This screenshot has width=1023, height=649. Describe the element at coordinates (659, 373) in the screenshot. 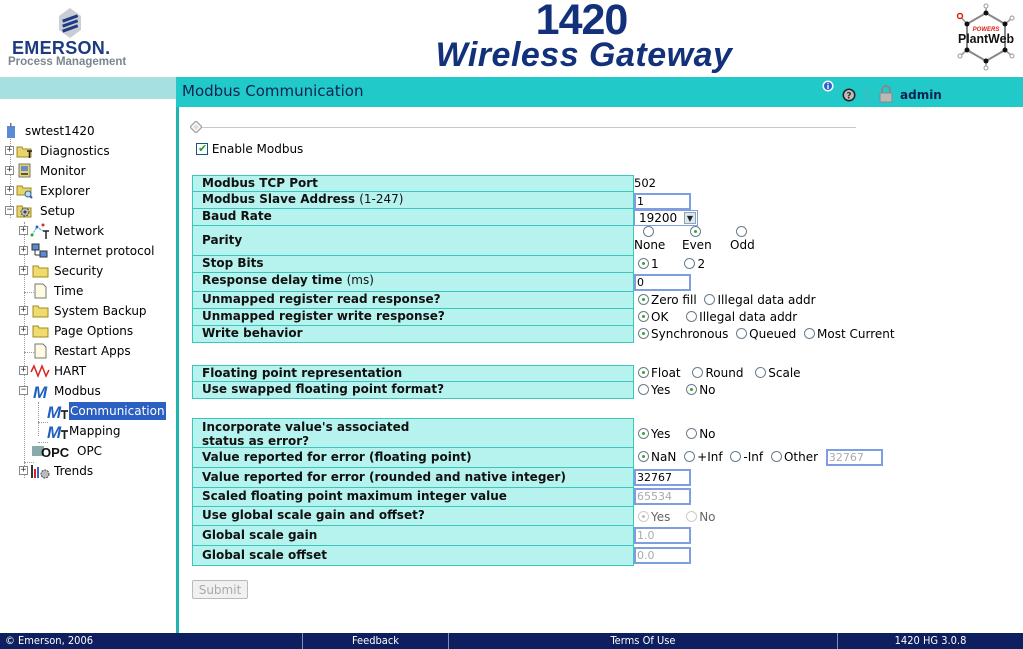

I see `float-repr-option-float: Float` at that location.